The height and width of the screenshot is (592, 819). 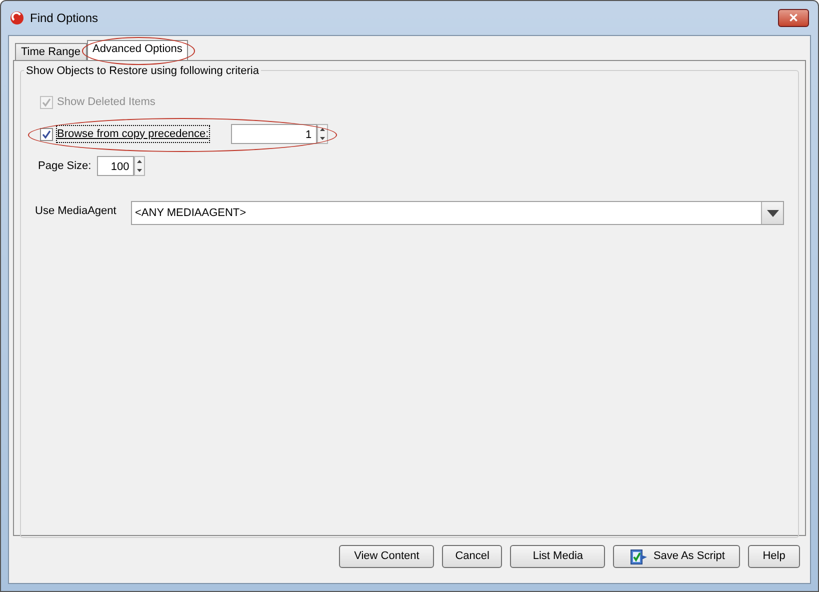 I want to click on dialog-button: List Media, so click(x=558, y=556).